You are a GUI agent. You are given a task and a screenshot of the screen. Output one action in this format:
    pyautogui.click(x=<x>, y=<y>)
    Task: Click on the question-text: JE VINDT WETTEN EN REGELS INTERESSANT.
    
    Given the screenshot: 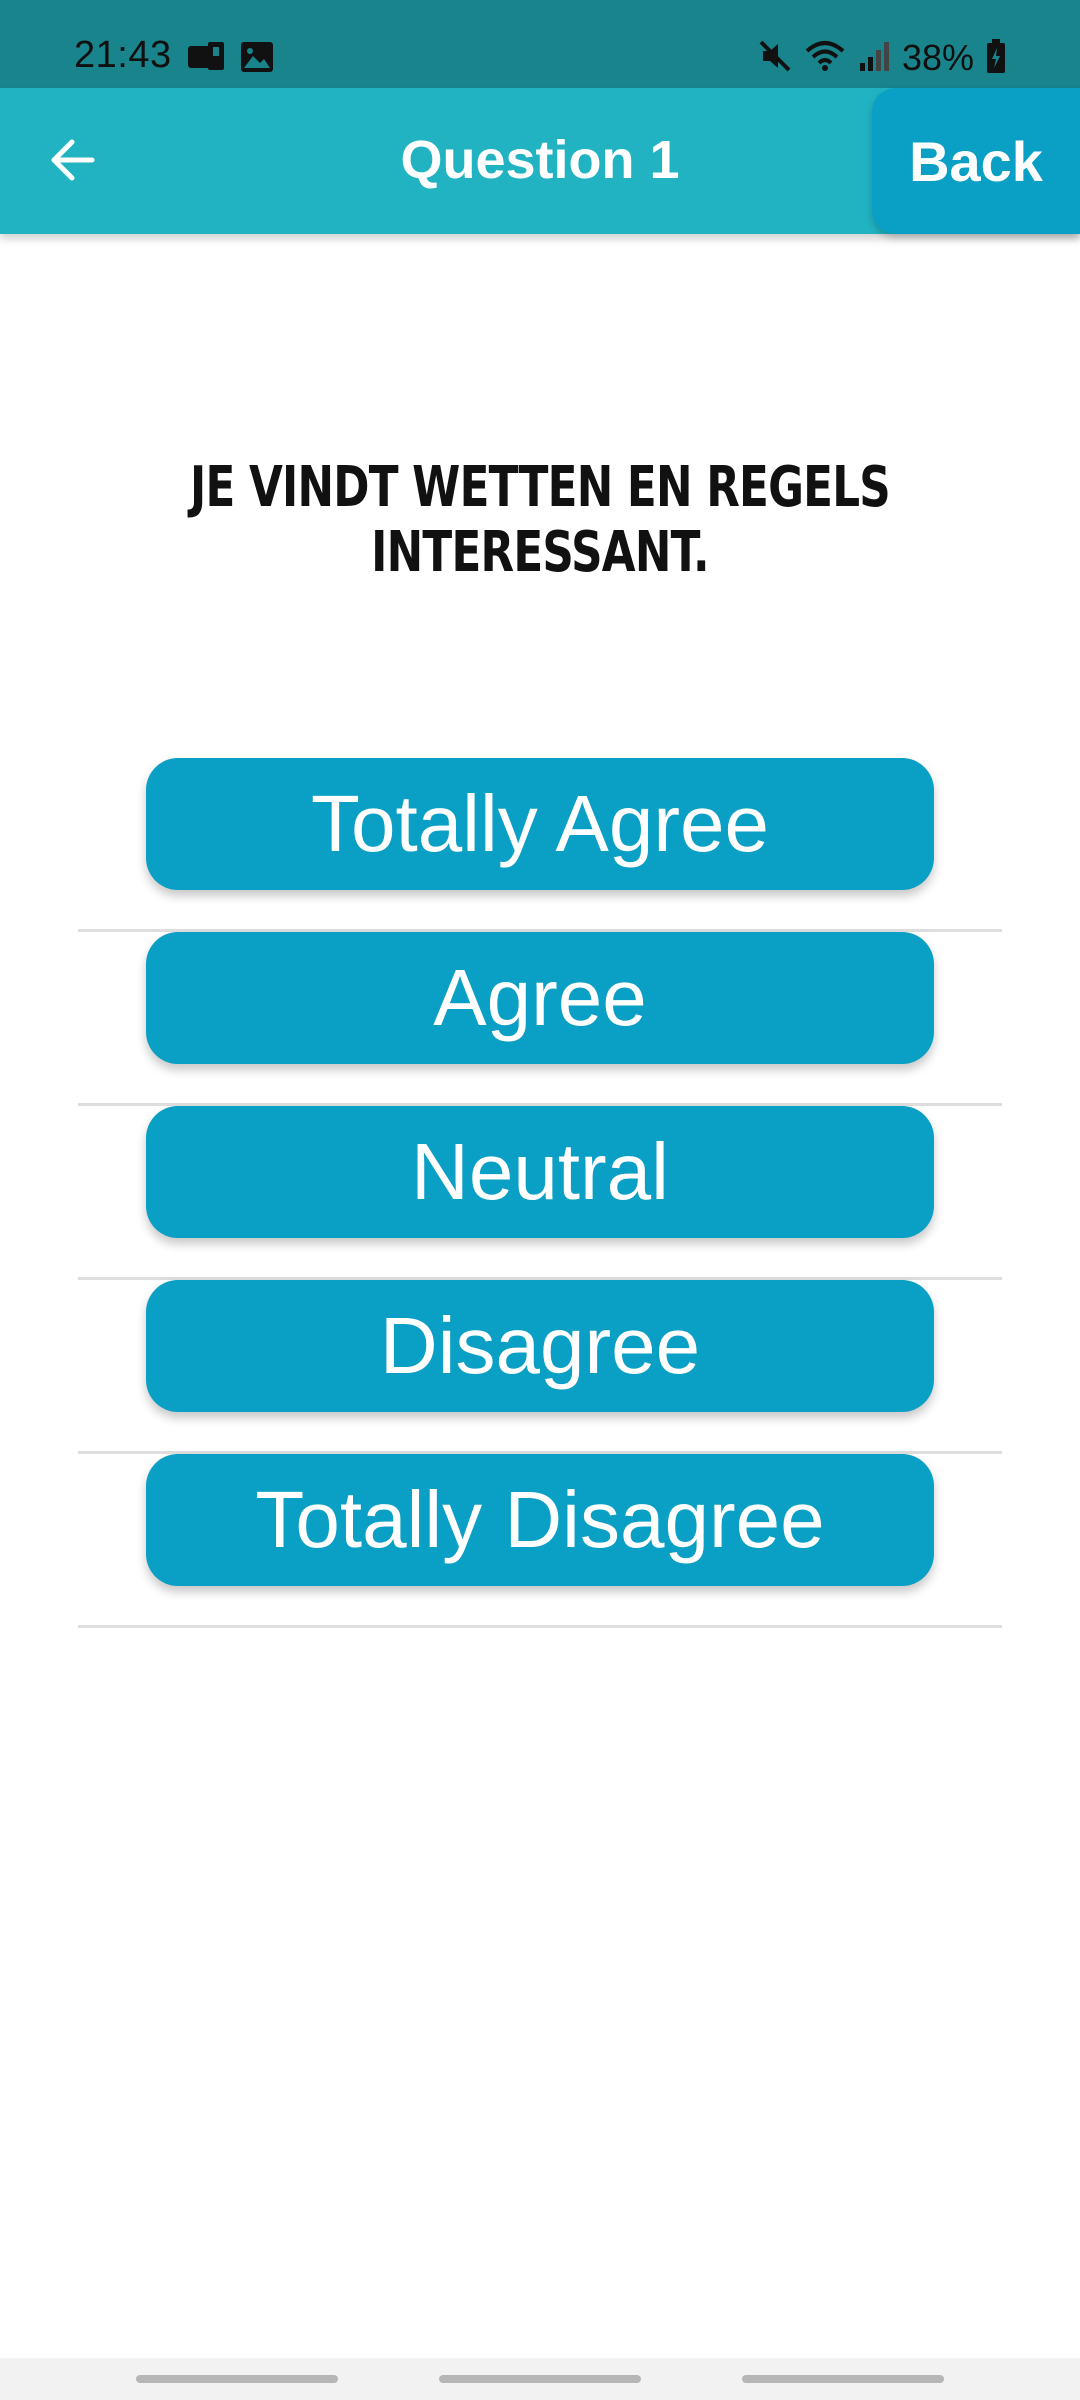 What is the action you would take?
    pyautogui.click(x=540, y=520)
    